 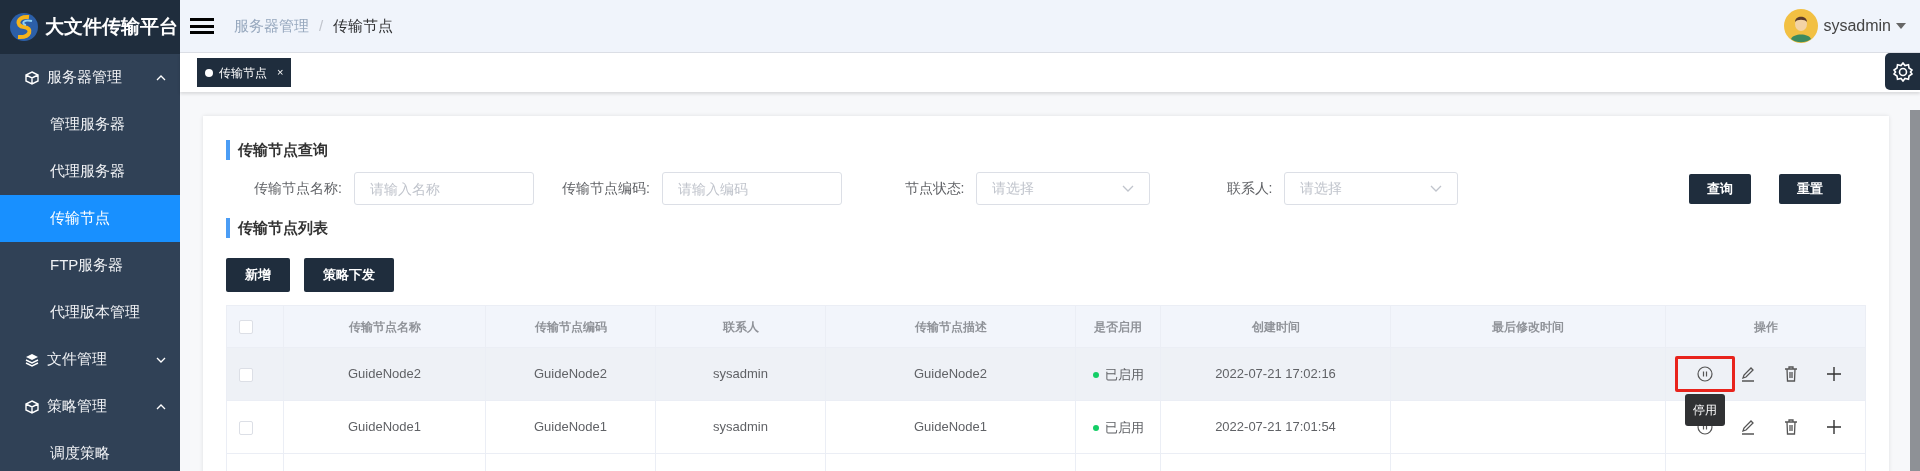 What do you see at coordinates (1118, 326) in the screenshot?
I see `column-header: 是否启用` at bounding box center [1118, 326].